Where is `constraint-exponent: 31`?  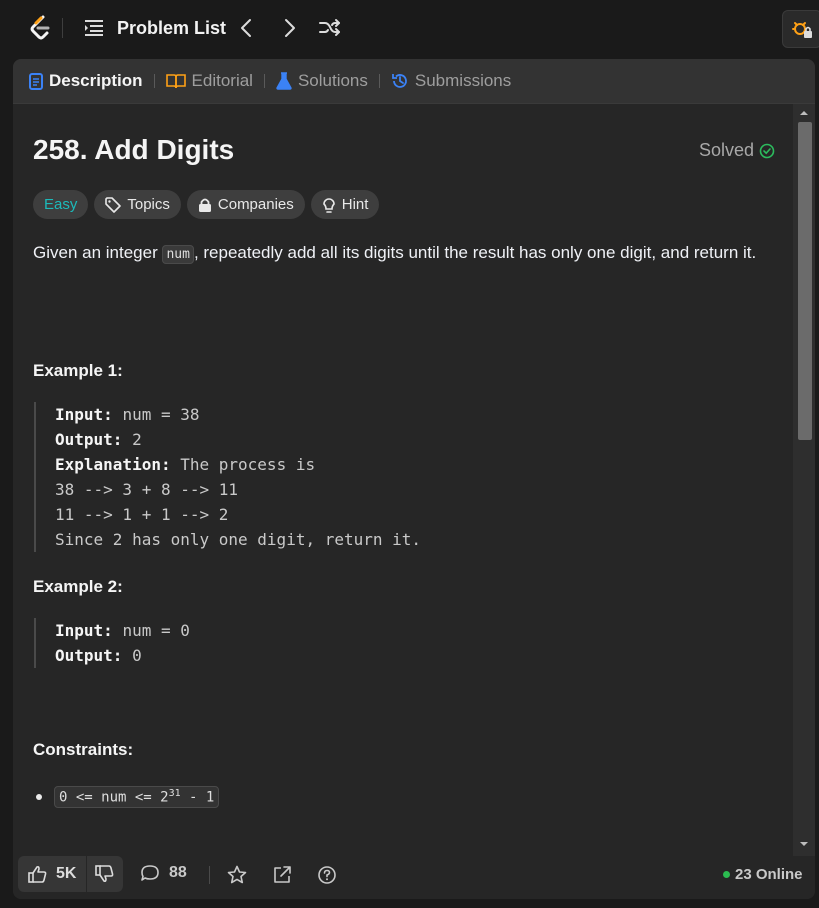 constraint-exponent: 31 is located at coordinates (174, 793).